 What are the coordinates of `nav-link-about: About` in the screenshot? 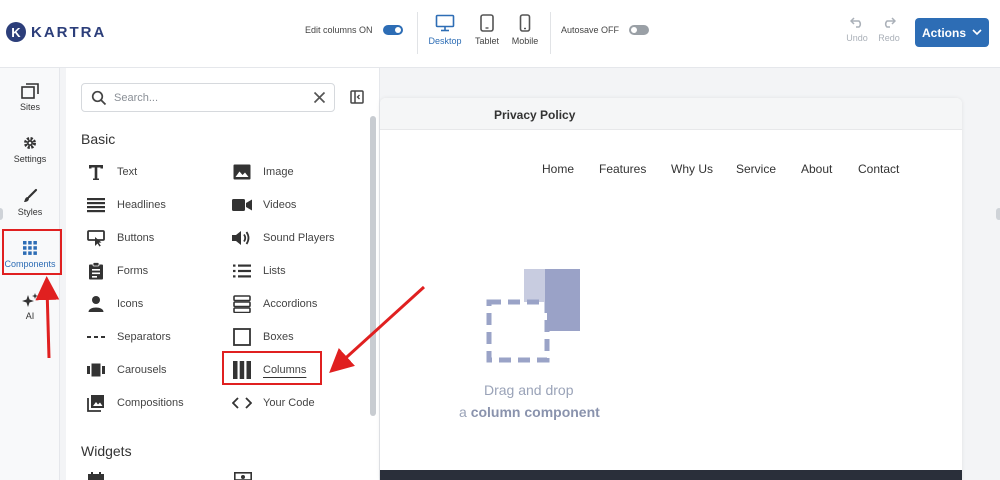 It's located at (816, 169).